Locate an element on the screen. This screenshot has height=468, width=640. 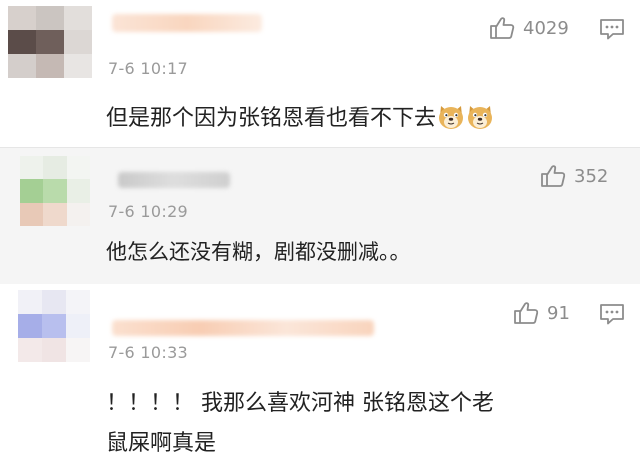
like-button: 352 is located at coordinates (574, 176).